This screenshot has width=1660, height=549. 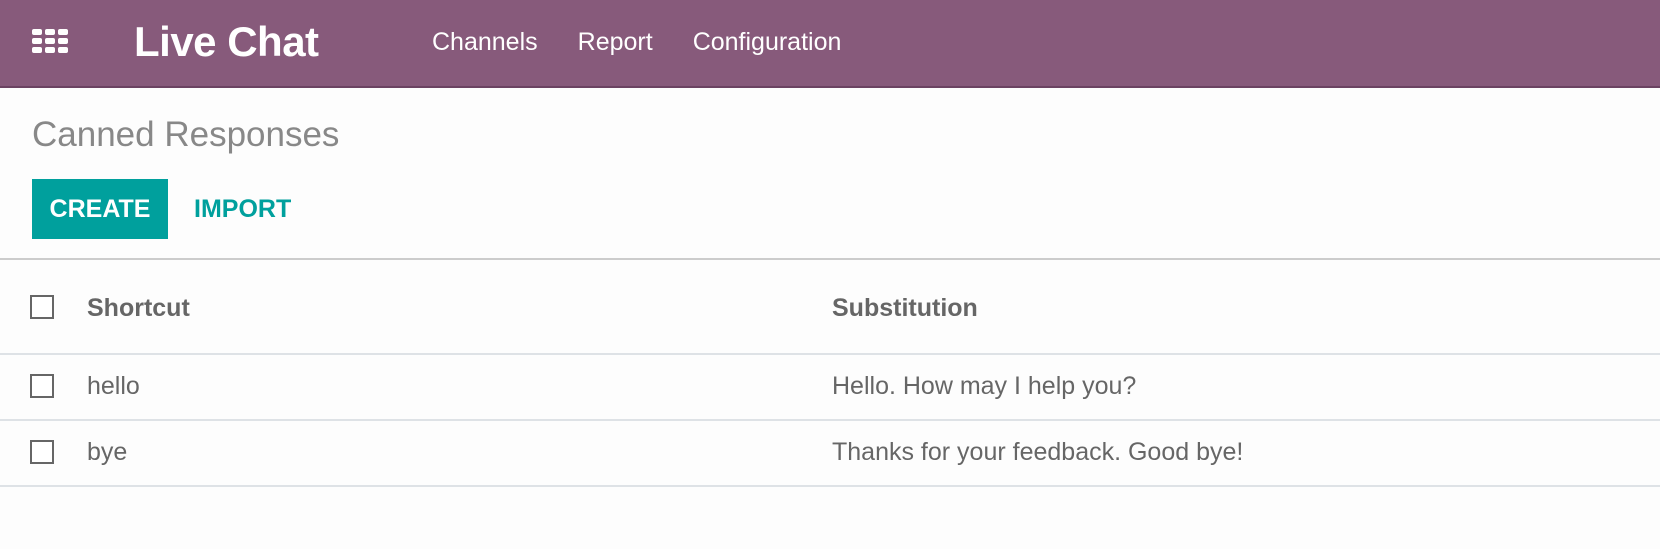 What do you see at coordinates (242, 209) in the screenshot?
I see `import-button: IMPORT` at bounding box center [242, 209].